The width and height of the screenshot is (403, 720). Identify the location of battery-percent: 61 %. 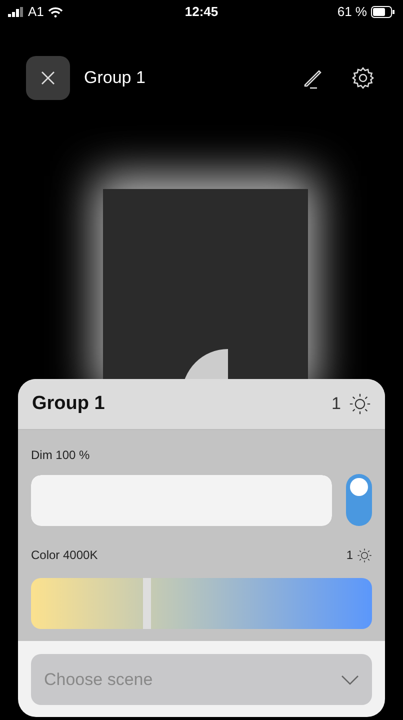
(352, 12).